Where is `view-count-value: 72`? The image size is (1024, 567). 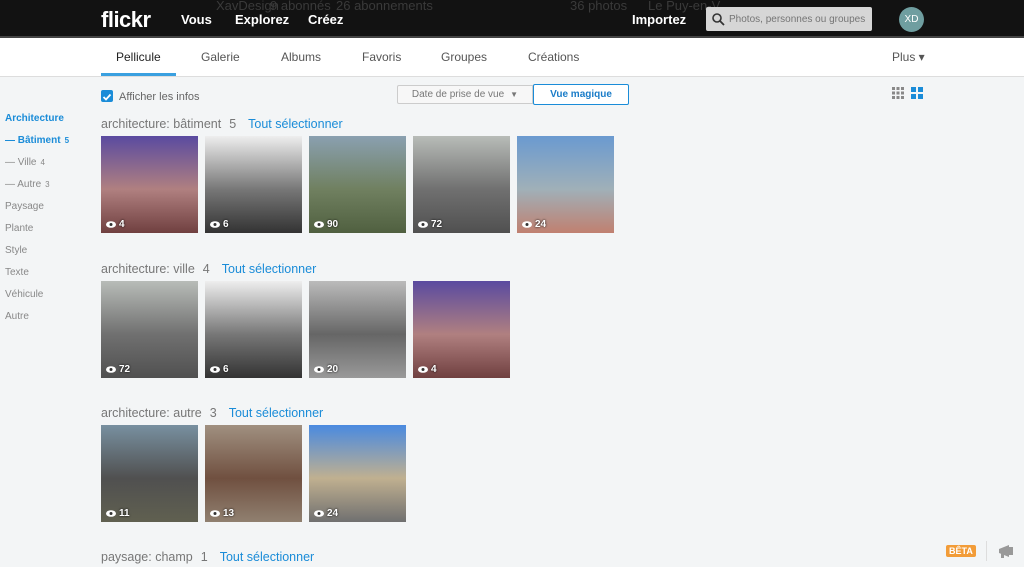 view-count-value: 72 is located at coordinates (437, 224).